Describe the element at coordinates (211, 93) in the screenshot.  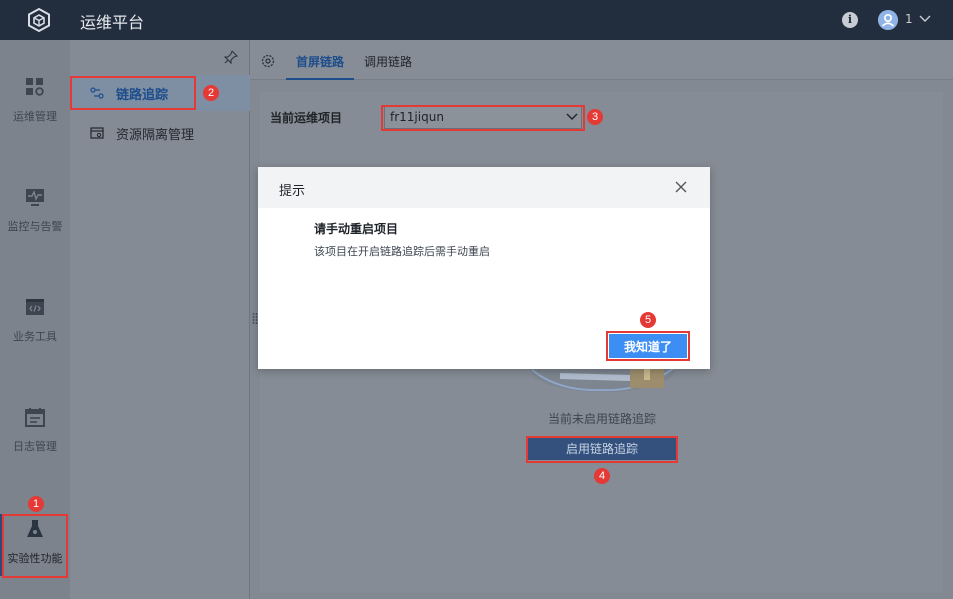
I see `annotation-badge-2: 2` at that location.